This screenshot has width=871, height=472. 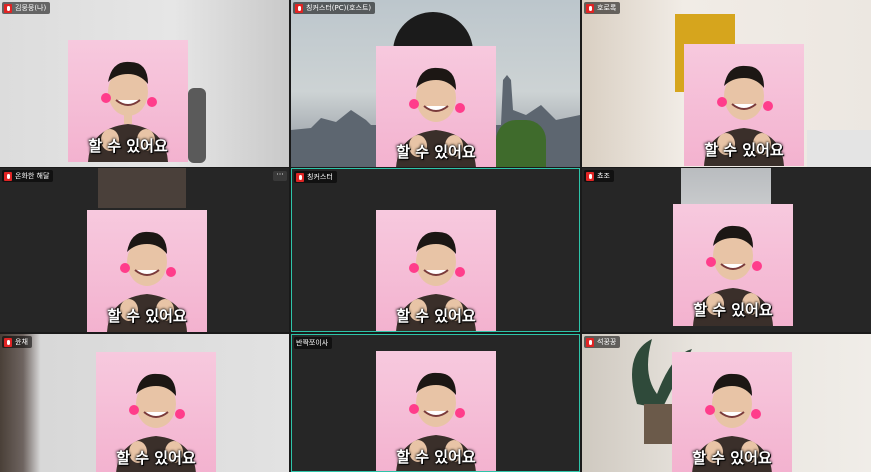 What do you see at coordinates (320, 177) in the screenshot?
I see `participant-name: 칭커스터` at bounding box center [320, 177].